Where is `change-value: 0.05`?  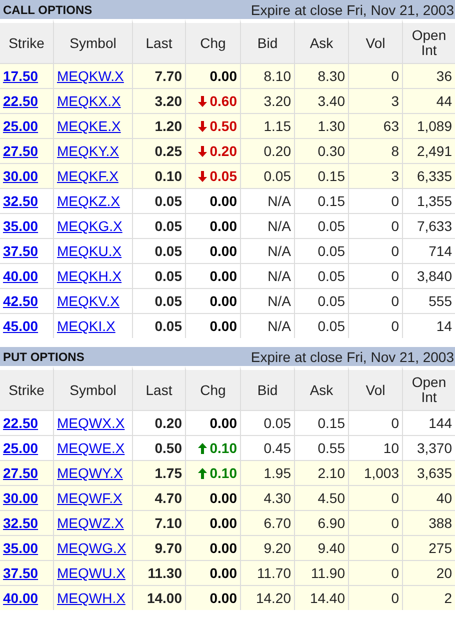
change-value: 0.05 is located at coordinates (223, 176).